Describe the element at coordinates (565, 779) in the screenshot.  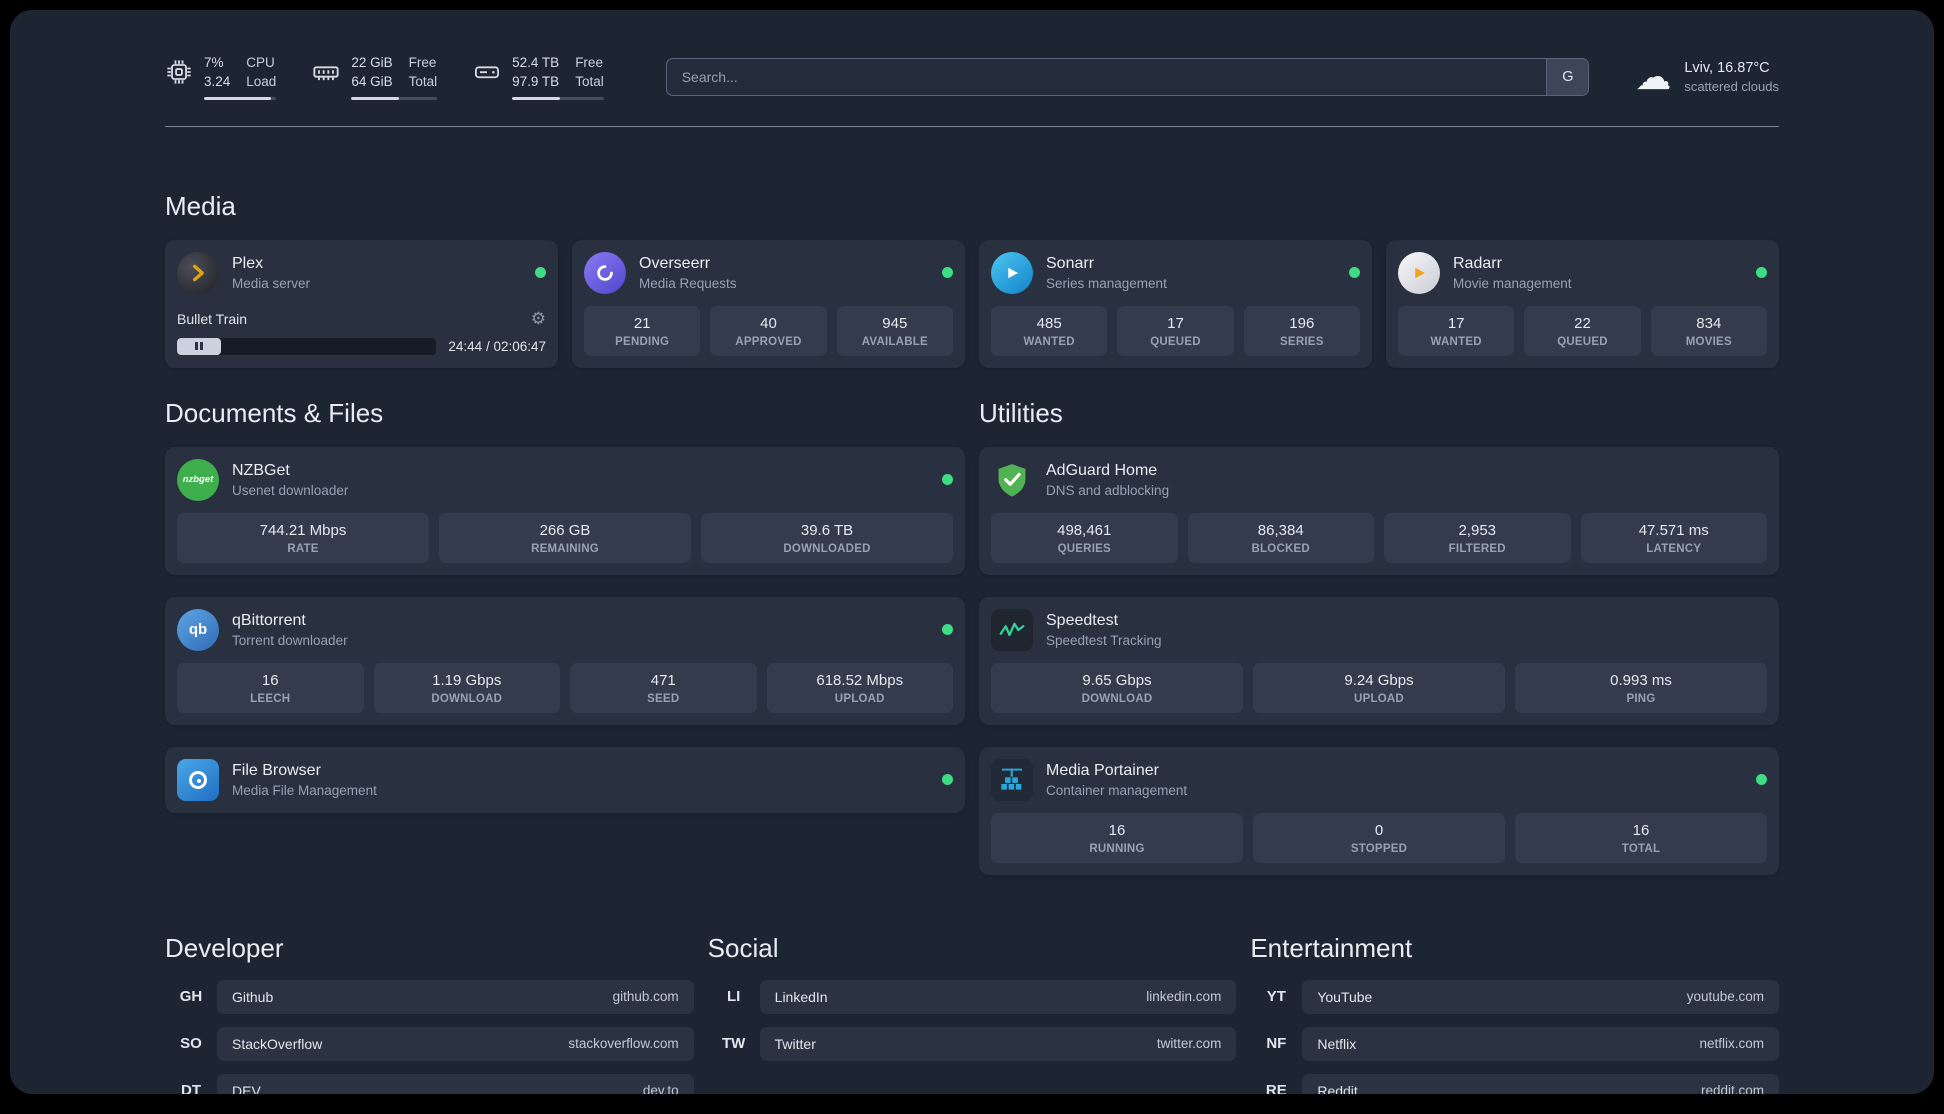
I see `service-card-filebrowser: File Browser Media File Management` at that location.